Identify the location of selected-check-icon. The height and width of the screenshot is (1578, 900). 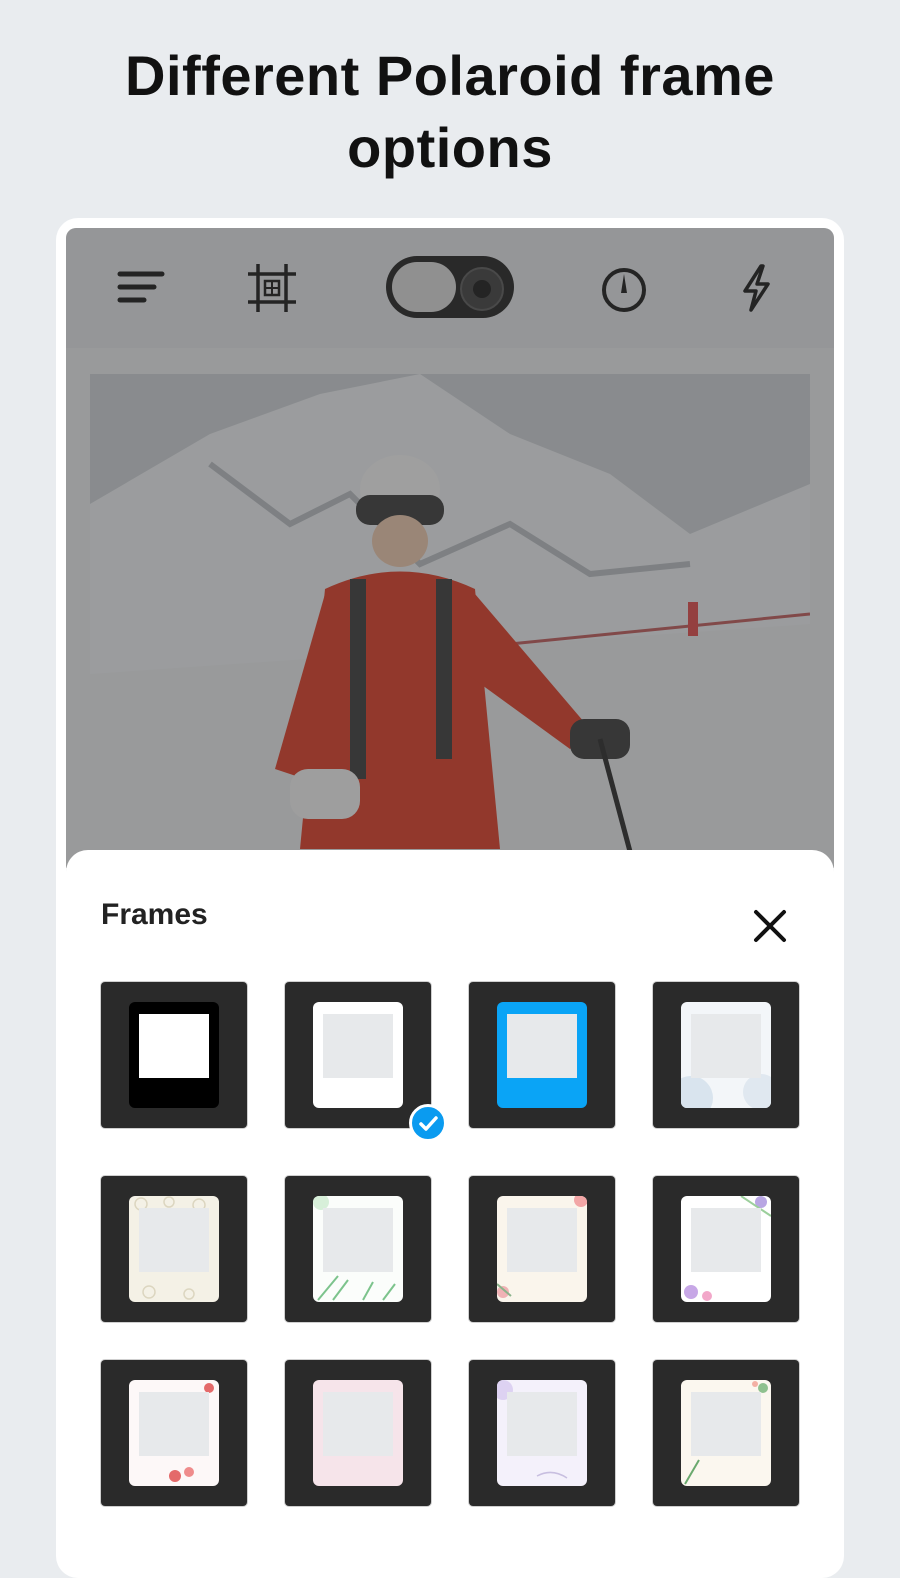
(428, 1123).